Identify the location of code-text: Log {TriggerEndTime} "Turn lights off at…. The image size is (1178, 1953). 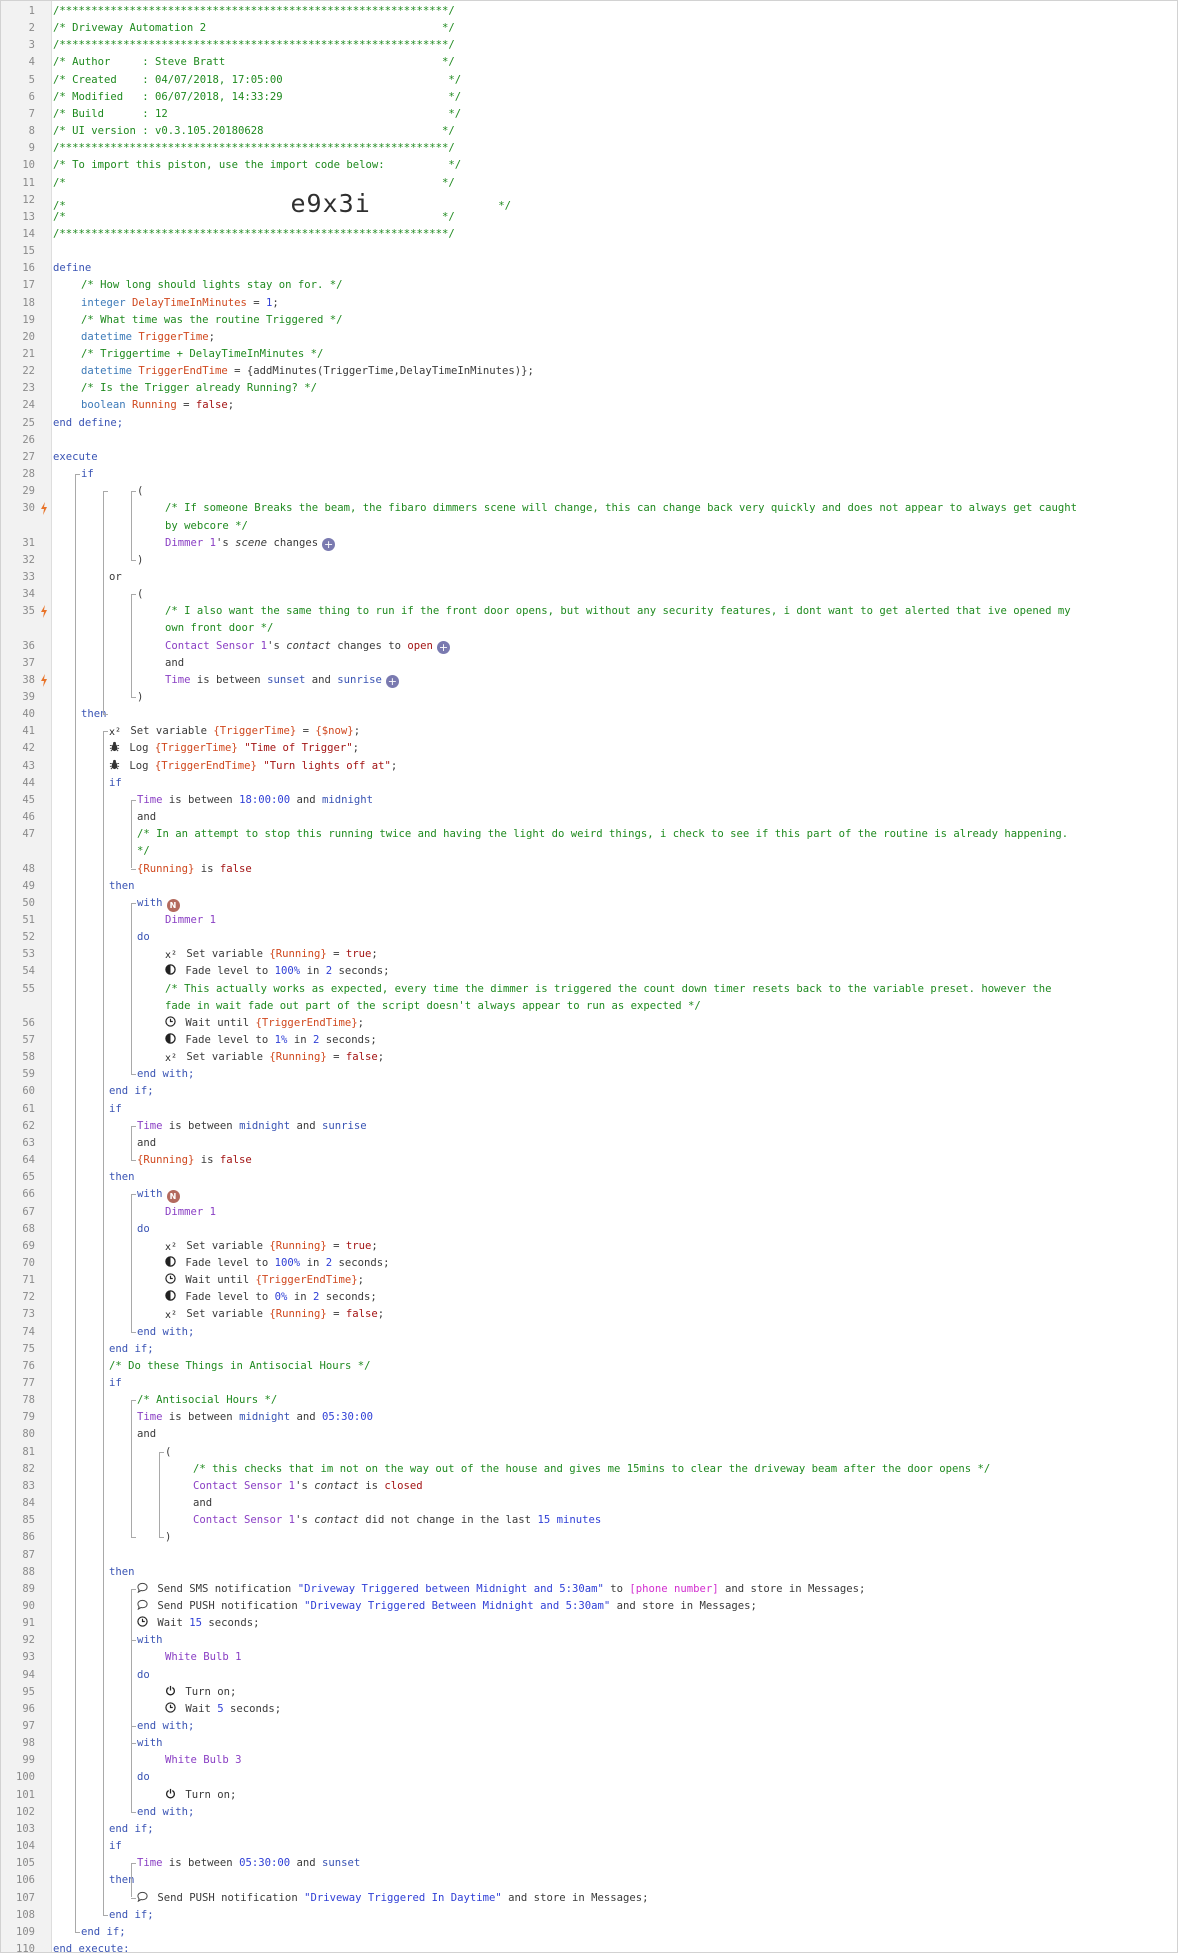
(253, 766).